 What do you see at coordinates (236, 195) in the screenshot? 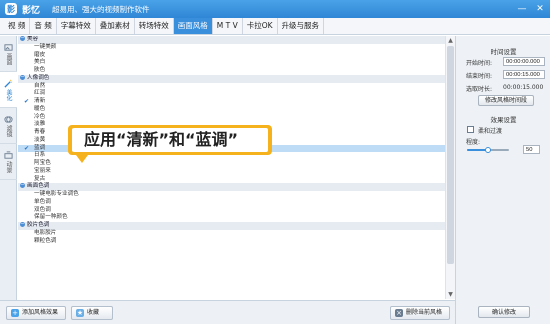
I see `style-list-item: 一键电影专业调色` at bounding box center [236, 195].